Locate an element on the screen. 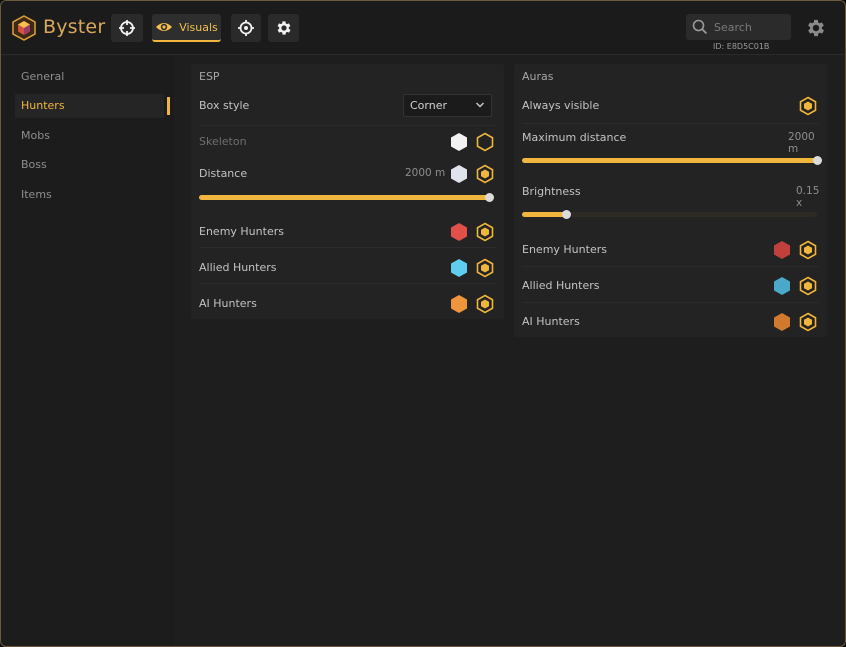  skeleton-row: Skeleton is located at coordinates (346, 142).